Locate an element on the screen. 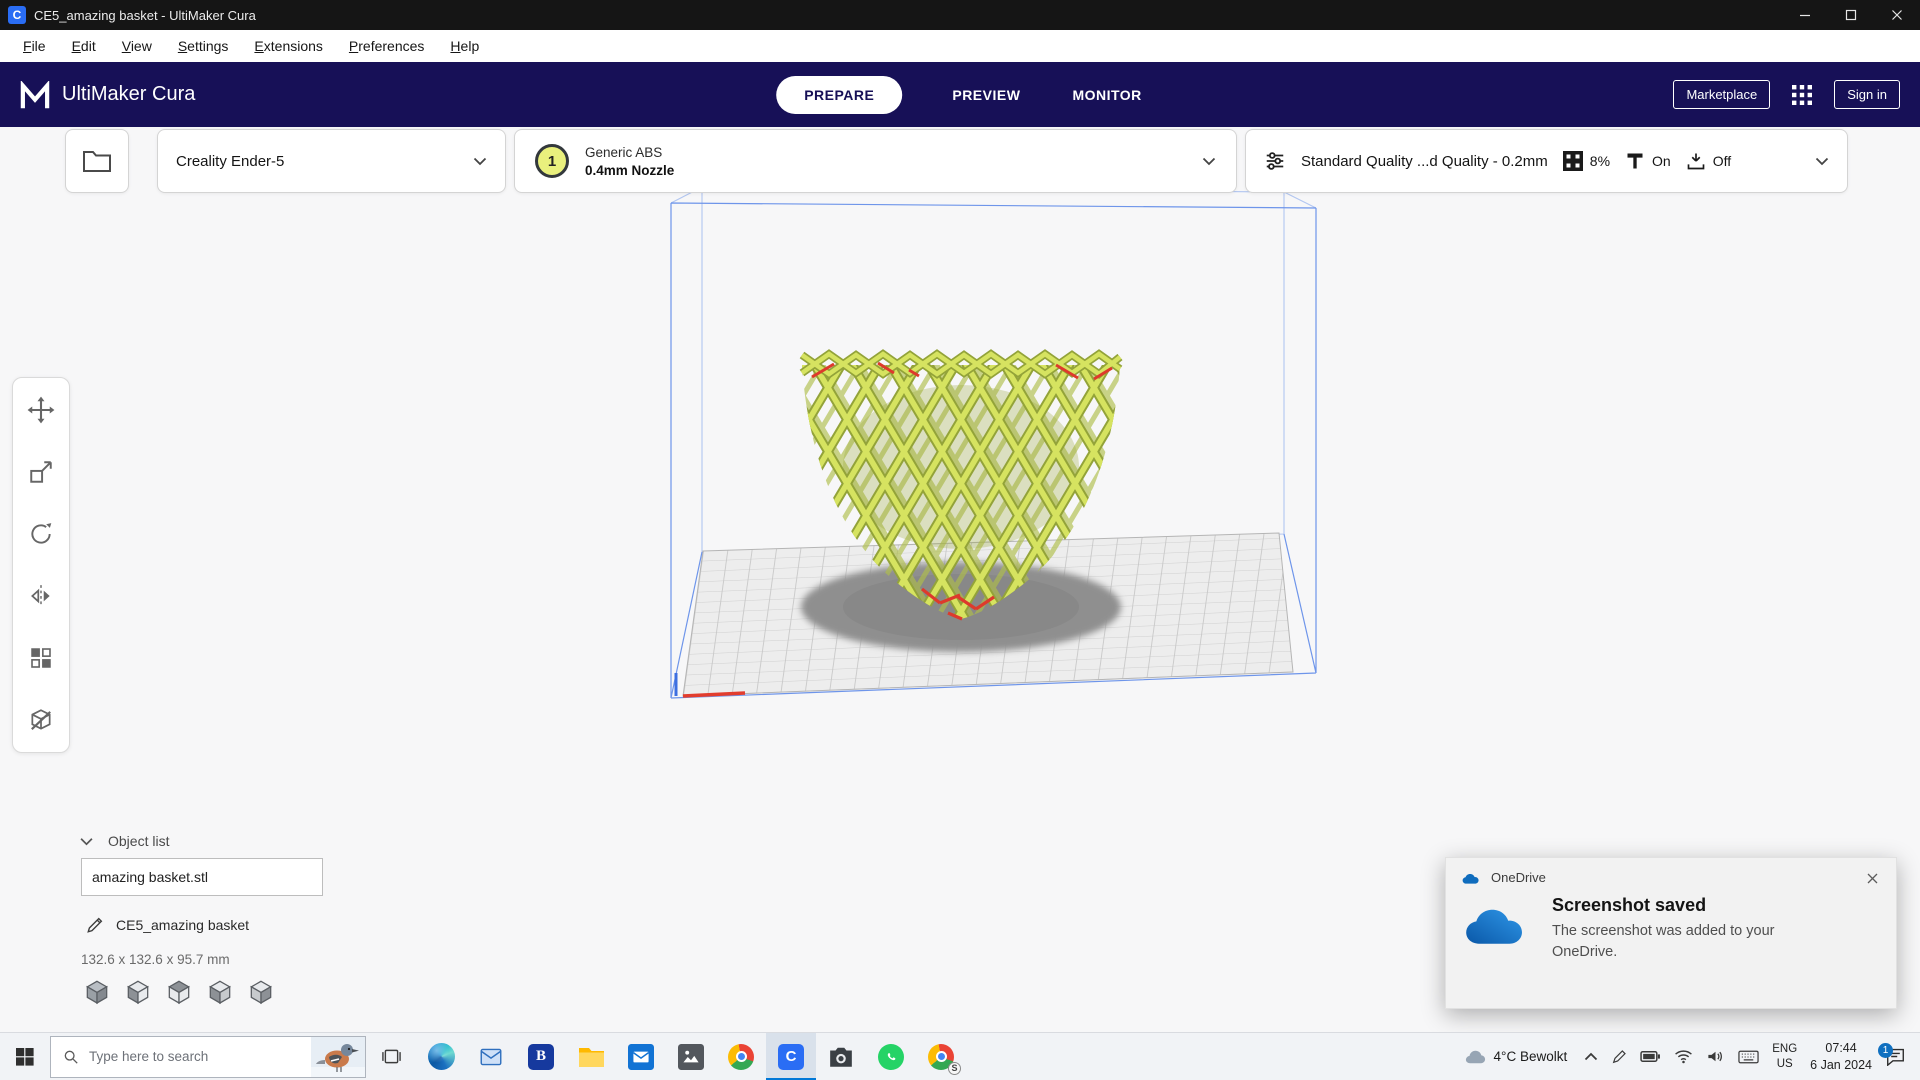 Image resolution: width=1920 pixels, height=1080 pixels. chevron-up-icon is located at coordinates (1591, 1056).